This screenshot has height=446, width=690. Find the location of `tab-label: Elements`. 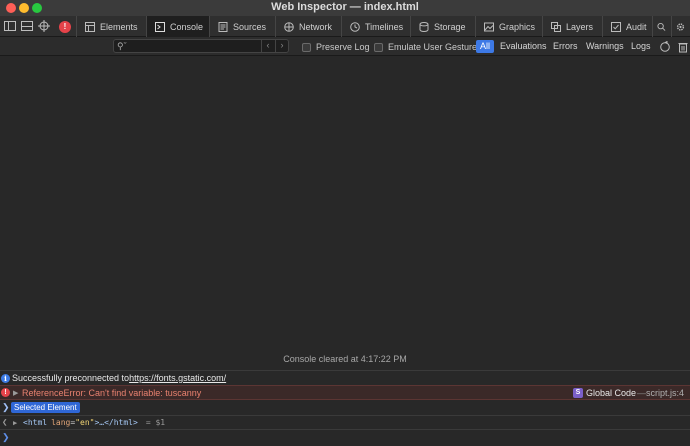

tab-label: Elements is located at coordinates (119, 26).